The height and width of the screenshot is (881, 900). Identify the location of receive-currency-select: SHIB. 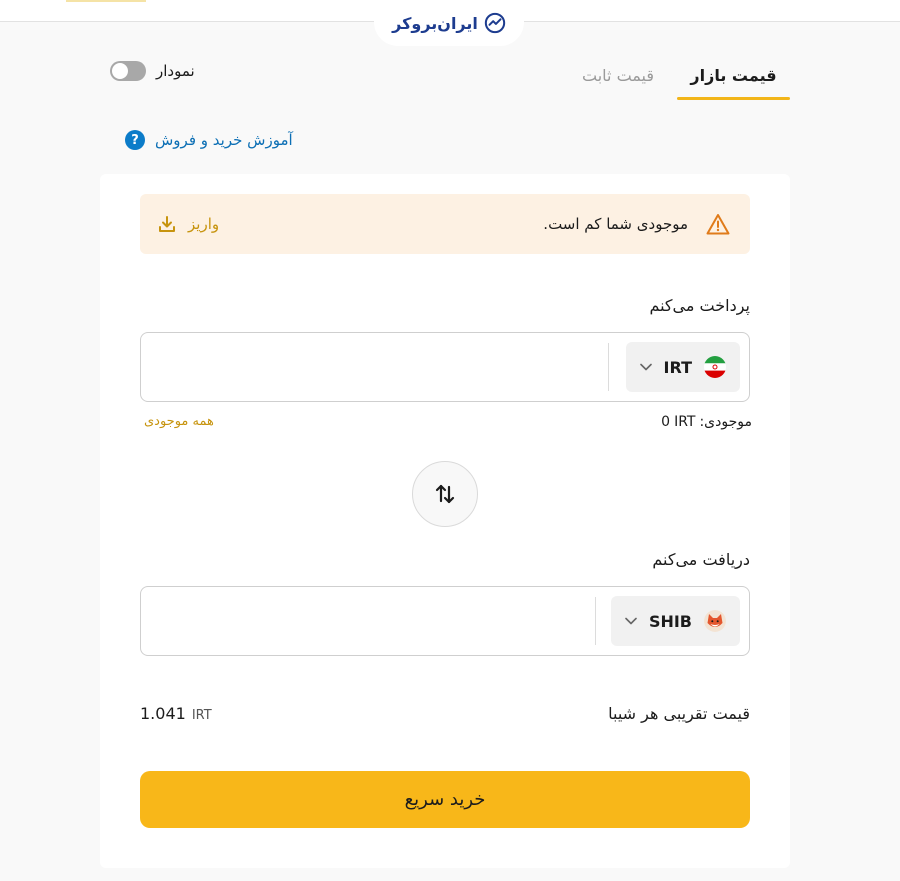
(675, 621).